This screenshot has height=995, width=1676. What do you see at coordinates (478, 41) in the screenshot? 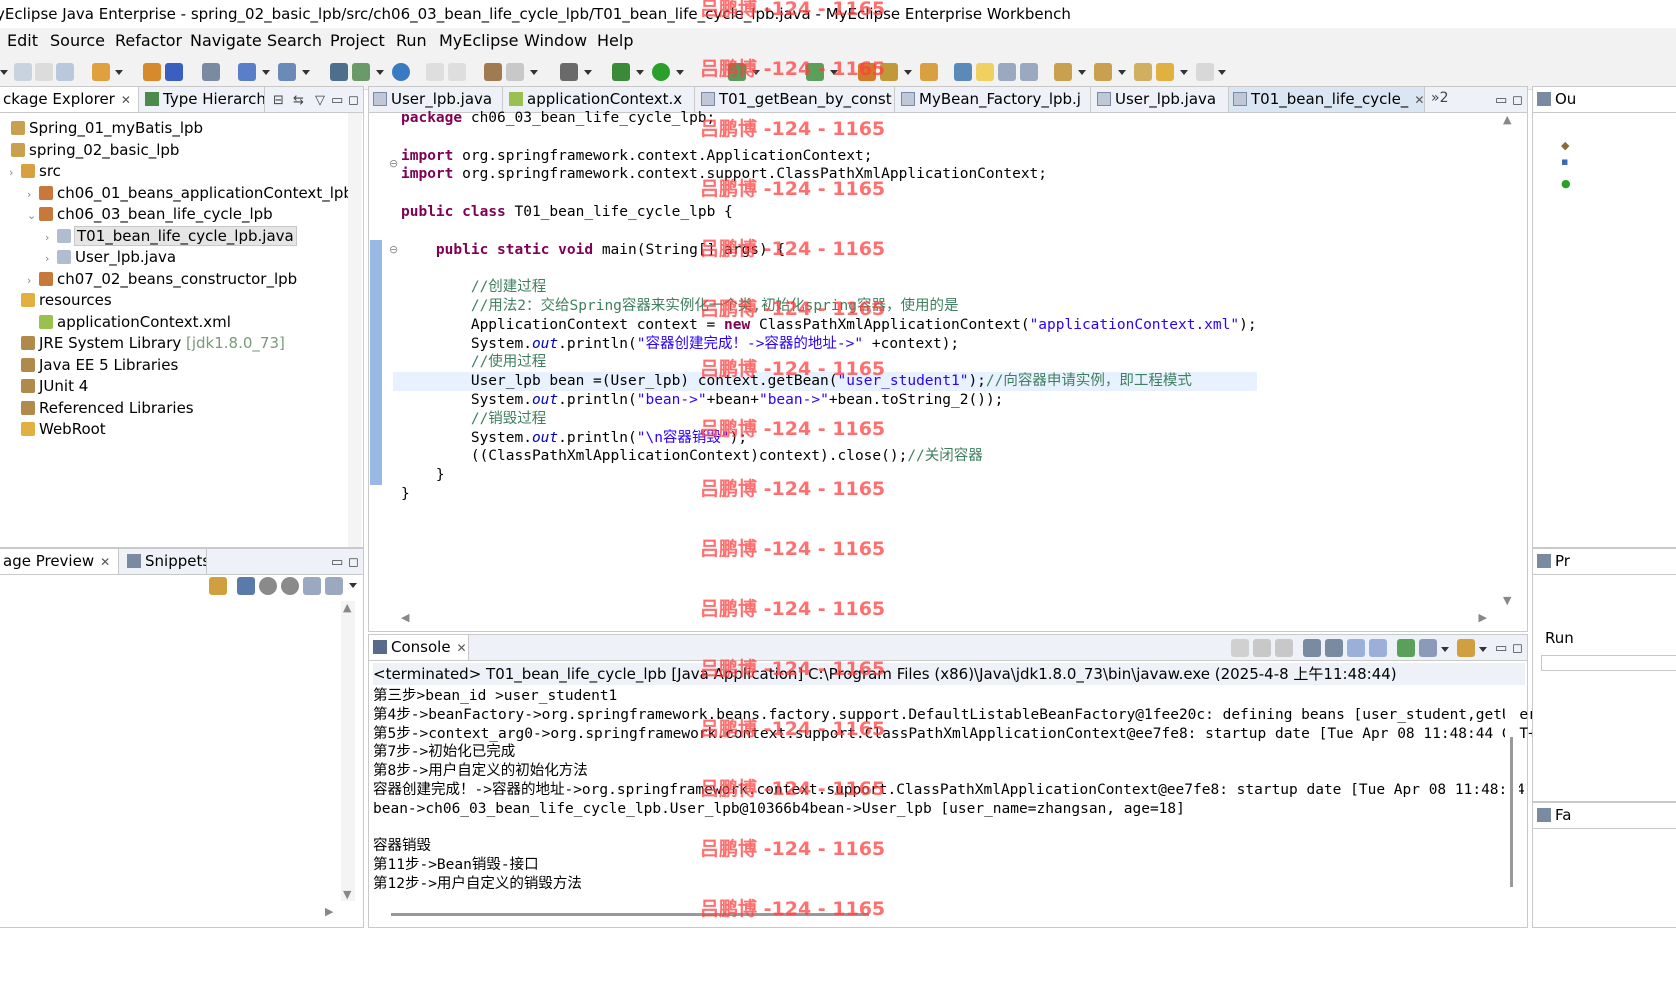
I see `menu-myeclipse: MyEclipse` at bounding box center [478, 41].